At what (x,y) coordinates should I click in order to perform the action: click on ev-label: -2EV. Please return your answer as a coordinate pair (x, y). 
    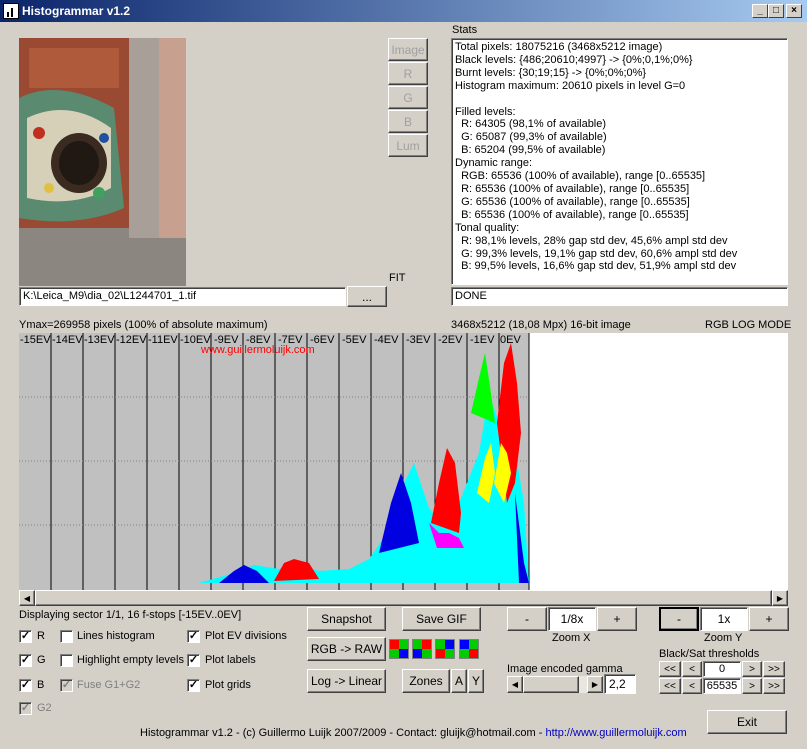
    Looking at the image, I should click on (450, 340).